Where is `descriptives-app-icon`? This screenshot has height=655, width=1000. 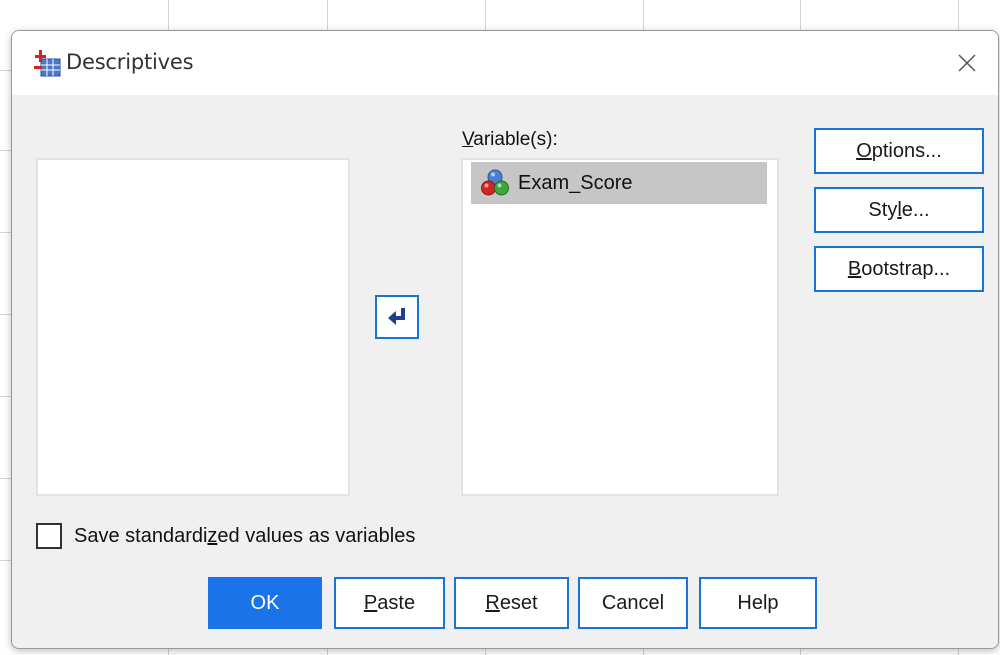 descriptives-app-icon is located at coordinates (47, 63).